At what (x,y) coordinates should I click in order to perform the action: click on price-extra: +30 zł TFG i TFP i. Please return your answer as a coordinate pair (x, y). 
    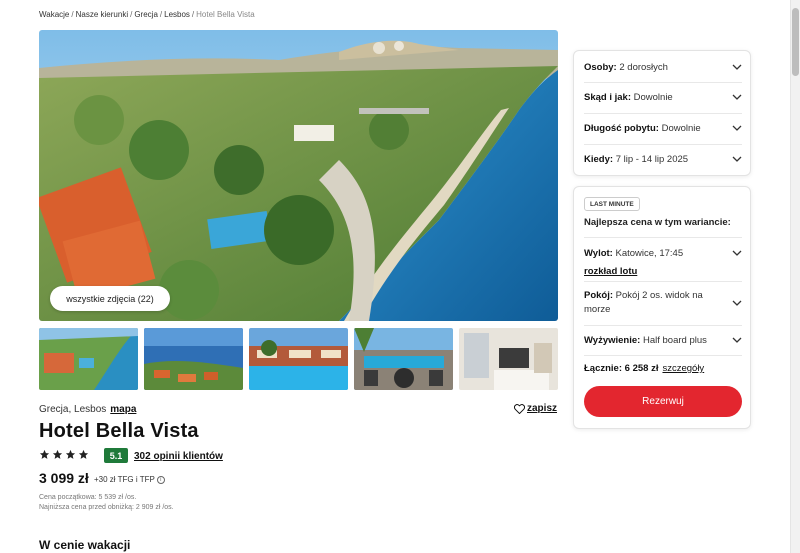
    Looking at the image, I should click on (129, 479).